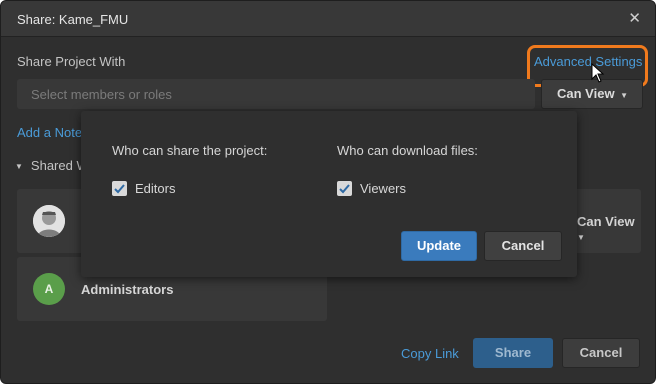 The height and width of the screenshot is (384, 656). What do you see at coordinates (601, 353) in the screenshot?
I see `cancel-button: Cancel` at bounding box center [601, 353].